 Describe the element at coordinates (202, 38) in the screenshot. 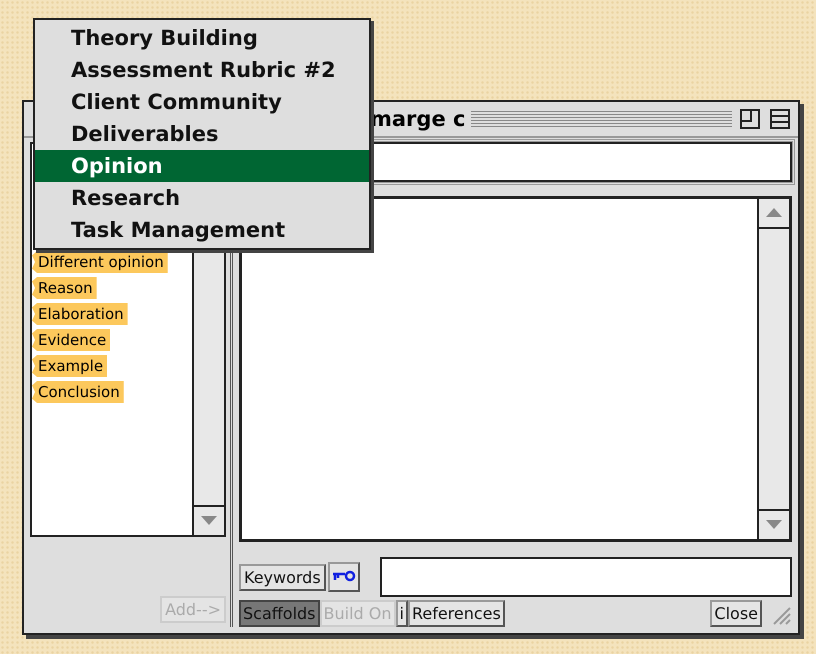

I see `menu-item: Theory Building` at that location.